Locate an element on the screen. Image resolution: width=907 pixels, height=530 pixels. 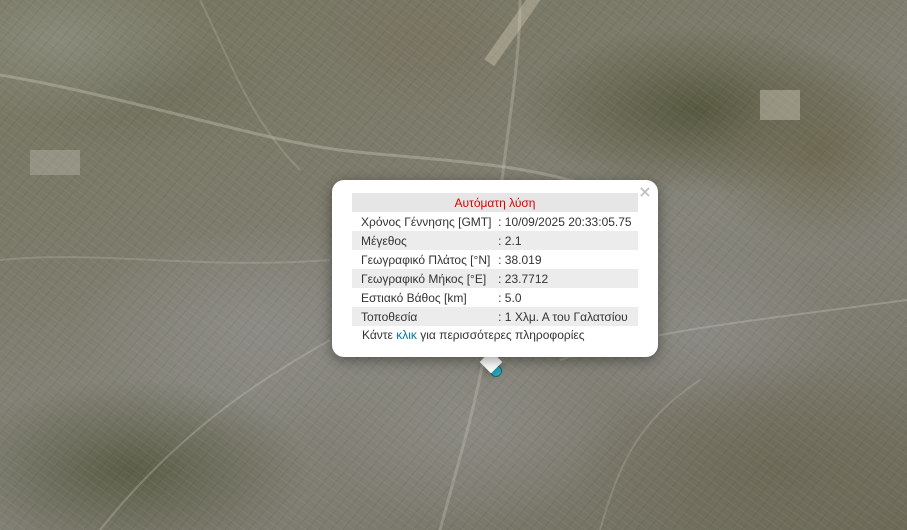
more-prefix: Κάντε is located at coordinates (379, 335).